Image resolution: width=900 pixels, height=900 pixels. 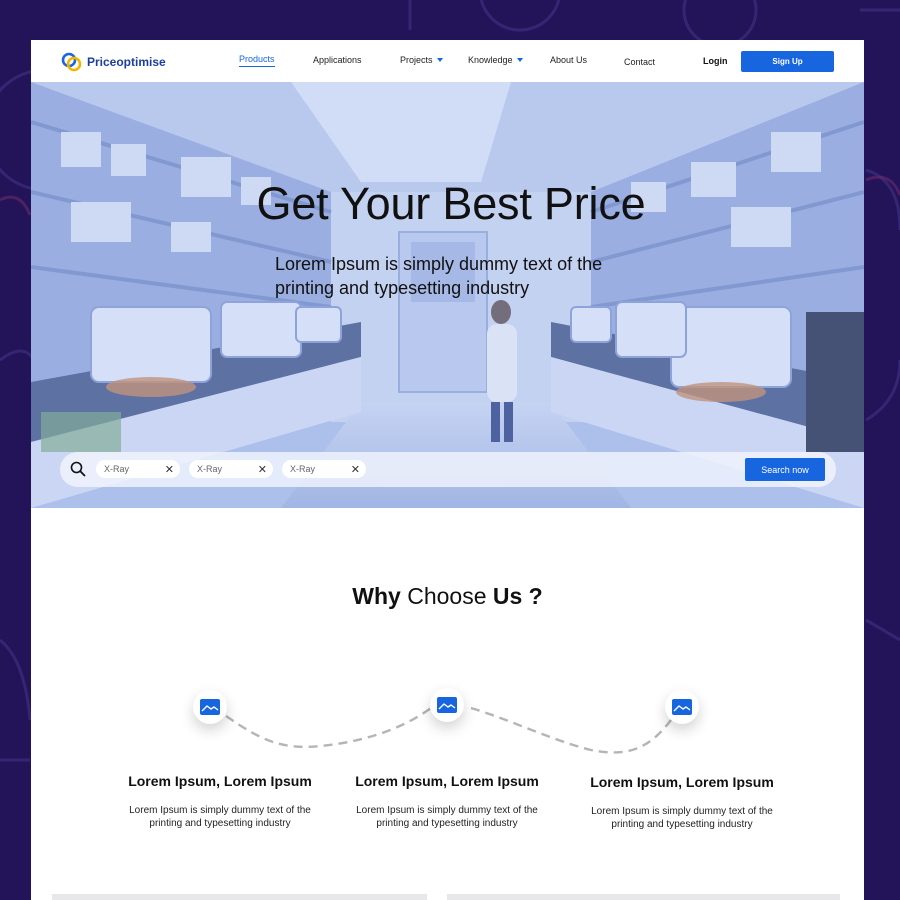 I want to click on title-bold-us: Us ?, so click(x=517, y=596).